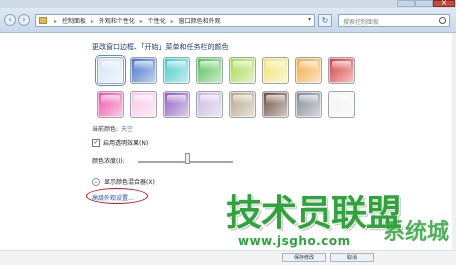  I want to click on color-swatch-lemon, so click(275, 70).